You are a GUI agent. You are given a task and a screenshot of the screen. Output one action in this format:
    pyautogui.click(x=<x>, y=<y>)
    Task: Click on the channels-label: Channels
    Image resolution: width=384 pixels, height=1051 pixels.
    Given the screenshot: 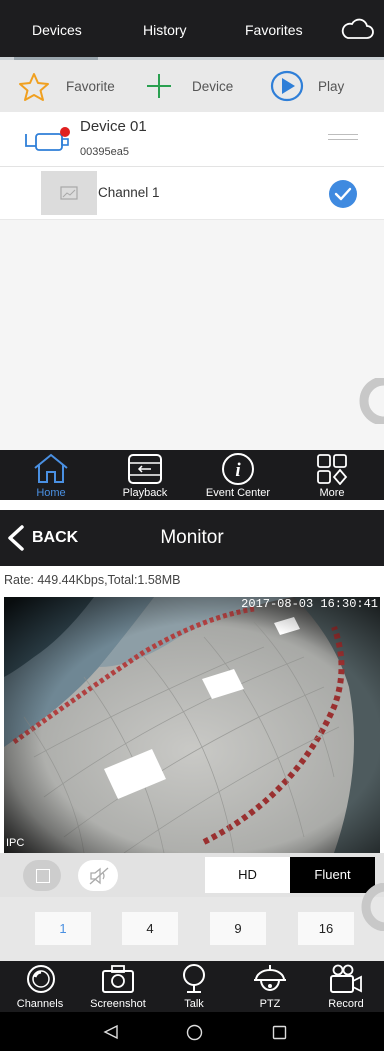 What is the action you would take?
    pyautogui.click(x=40, y=1004)
    